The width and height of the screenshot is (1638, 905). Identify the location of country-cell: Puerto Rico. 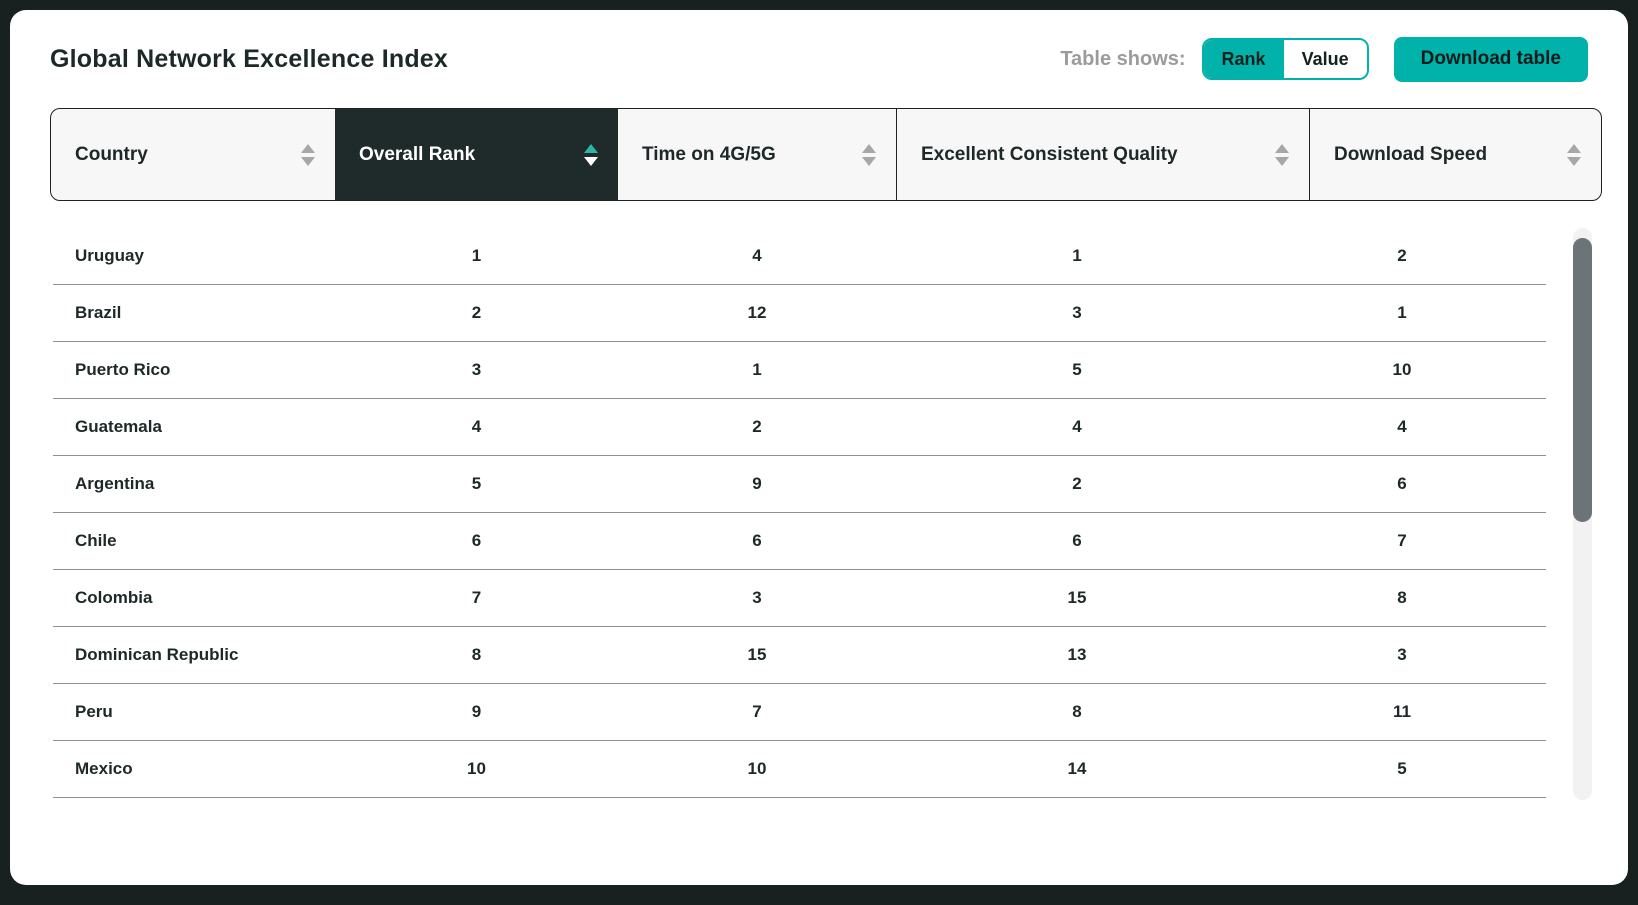
(123, 369).